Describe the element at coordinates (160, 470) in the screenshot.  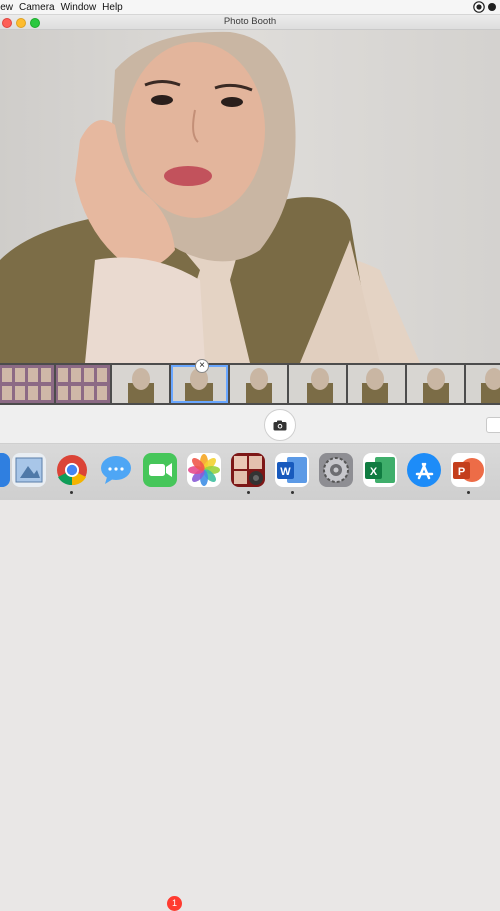
I see `facetime-icon` at that location.